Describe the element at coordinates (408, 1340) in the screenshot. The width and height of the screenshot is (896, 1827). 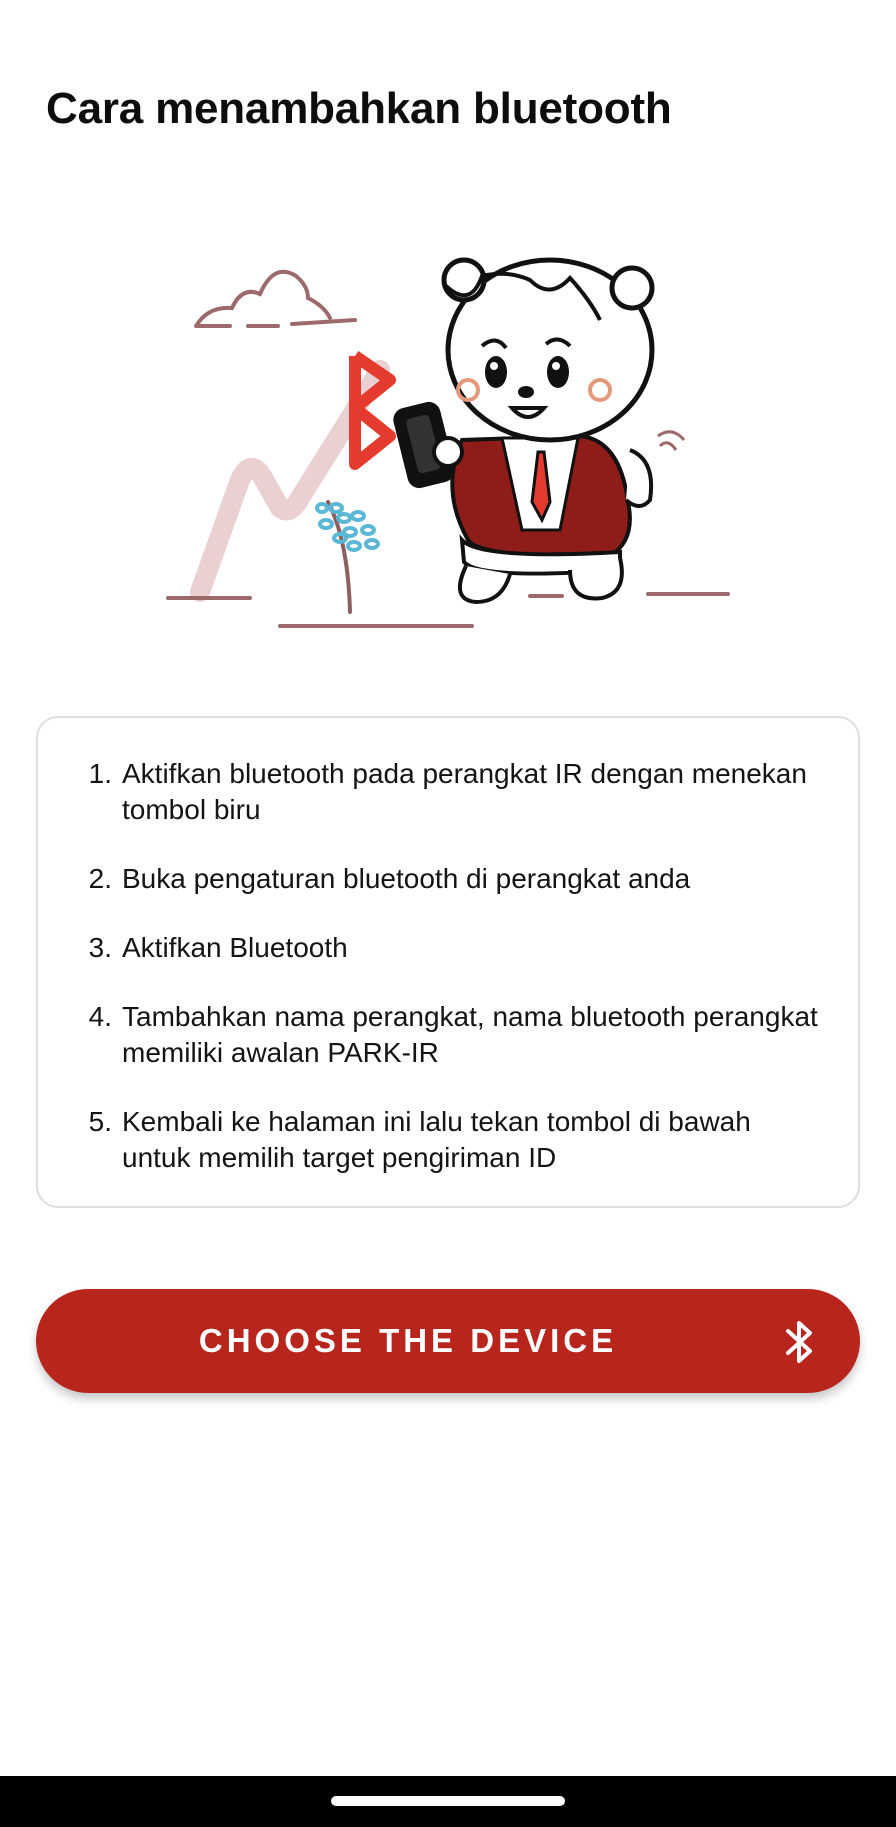
I see `choose-device-label: CHOOSE THE DEVICE` at that location.